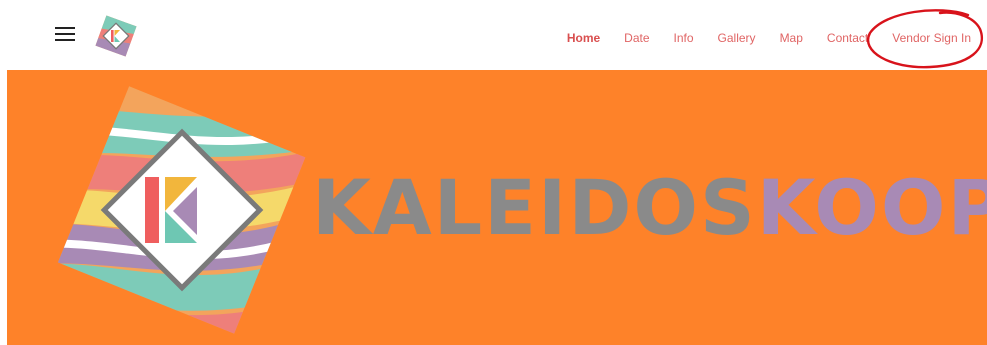 Image resolution: width=987 pixels, height=345 pixels. I want to click on nav-home: Home, so click(583, 38).